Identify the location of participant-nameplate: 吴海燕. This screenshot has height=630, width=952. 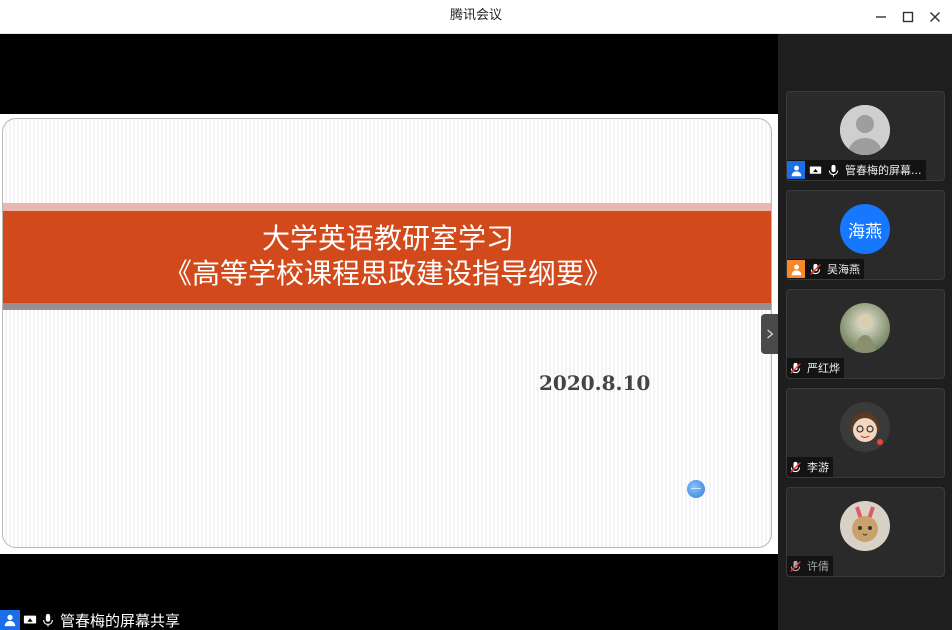
(825, 269).